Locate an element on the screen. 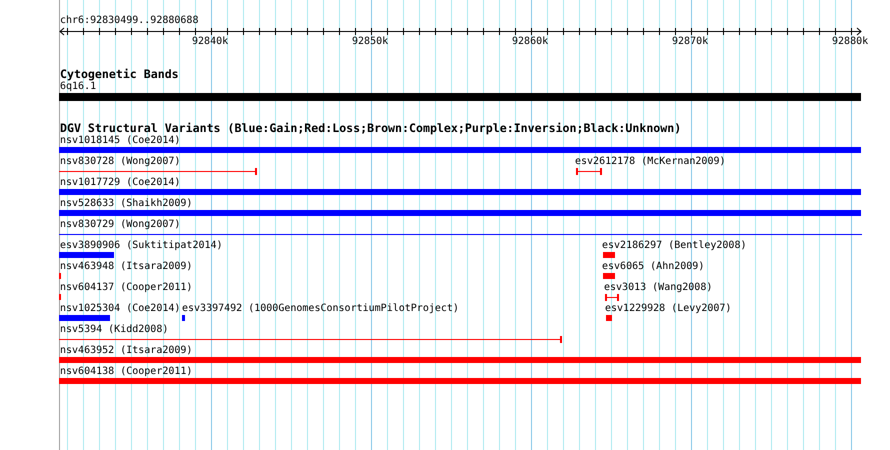 The height and width of the screenshot is (450, 890). variant-label: nsv1025304 (Coe2014) is located at coordinates (120, 308).